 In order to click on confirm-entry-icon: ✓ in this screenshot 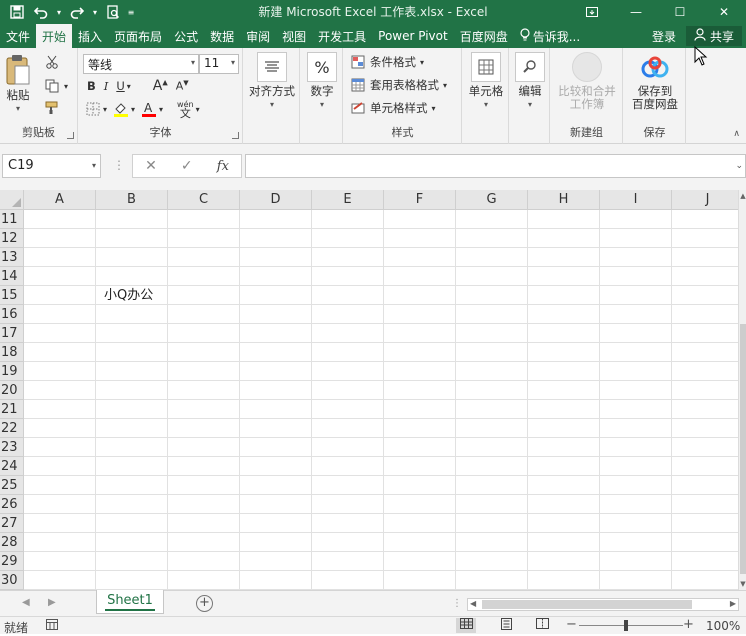, I will do `click(187, 166)`.